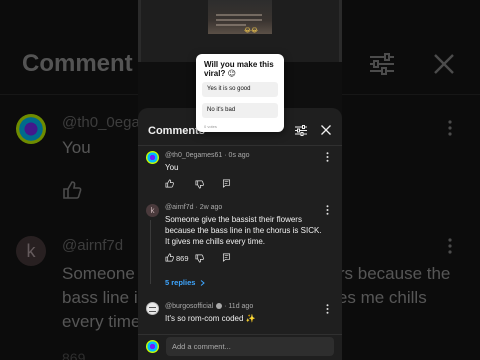  I want to click on video-thumbnail: 😂😂, so click(240, 17).